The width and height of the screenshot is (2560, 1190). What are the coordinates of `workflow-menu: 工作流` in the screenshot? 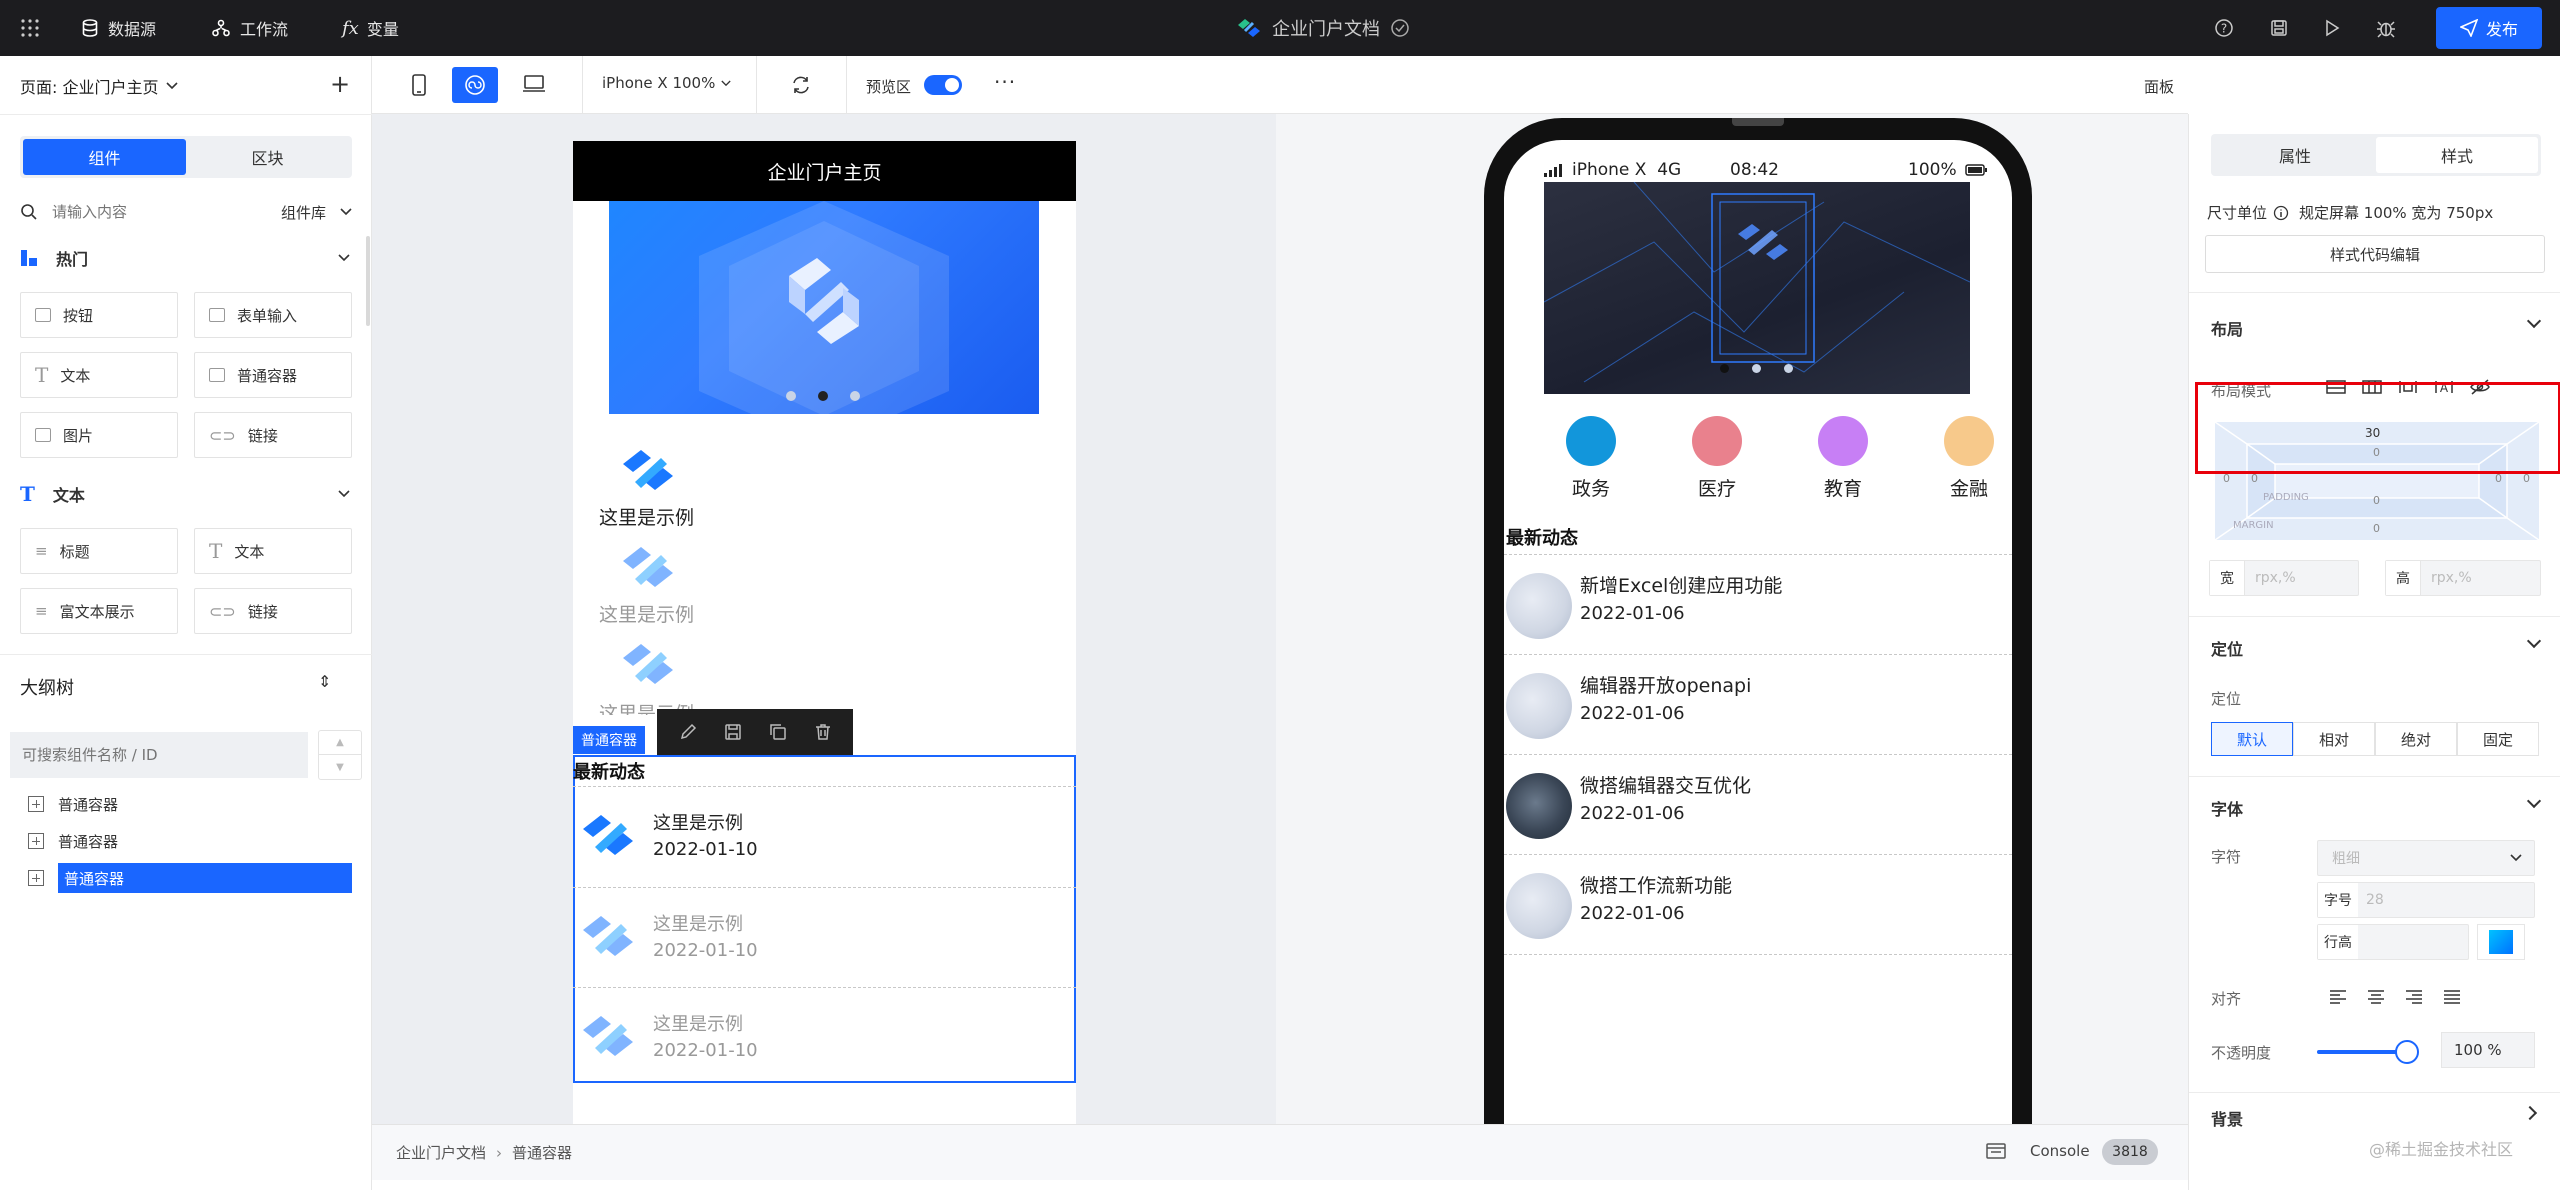 It's located at (250, 28).